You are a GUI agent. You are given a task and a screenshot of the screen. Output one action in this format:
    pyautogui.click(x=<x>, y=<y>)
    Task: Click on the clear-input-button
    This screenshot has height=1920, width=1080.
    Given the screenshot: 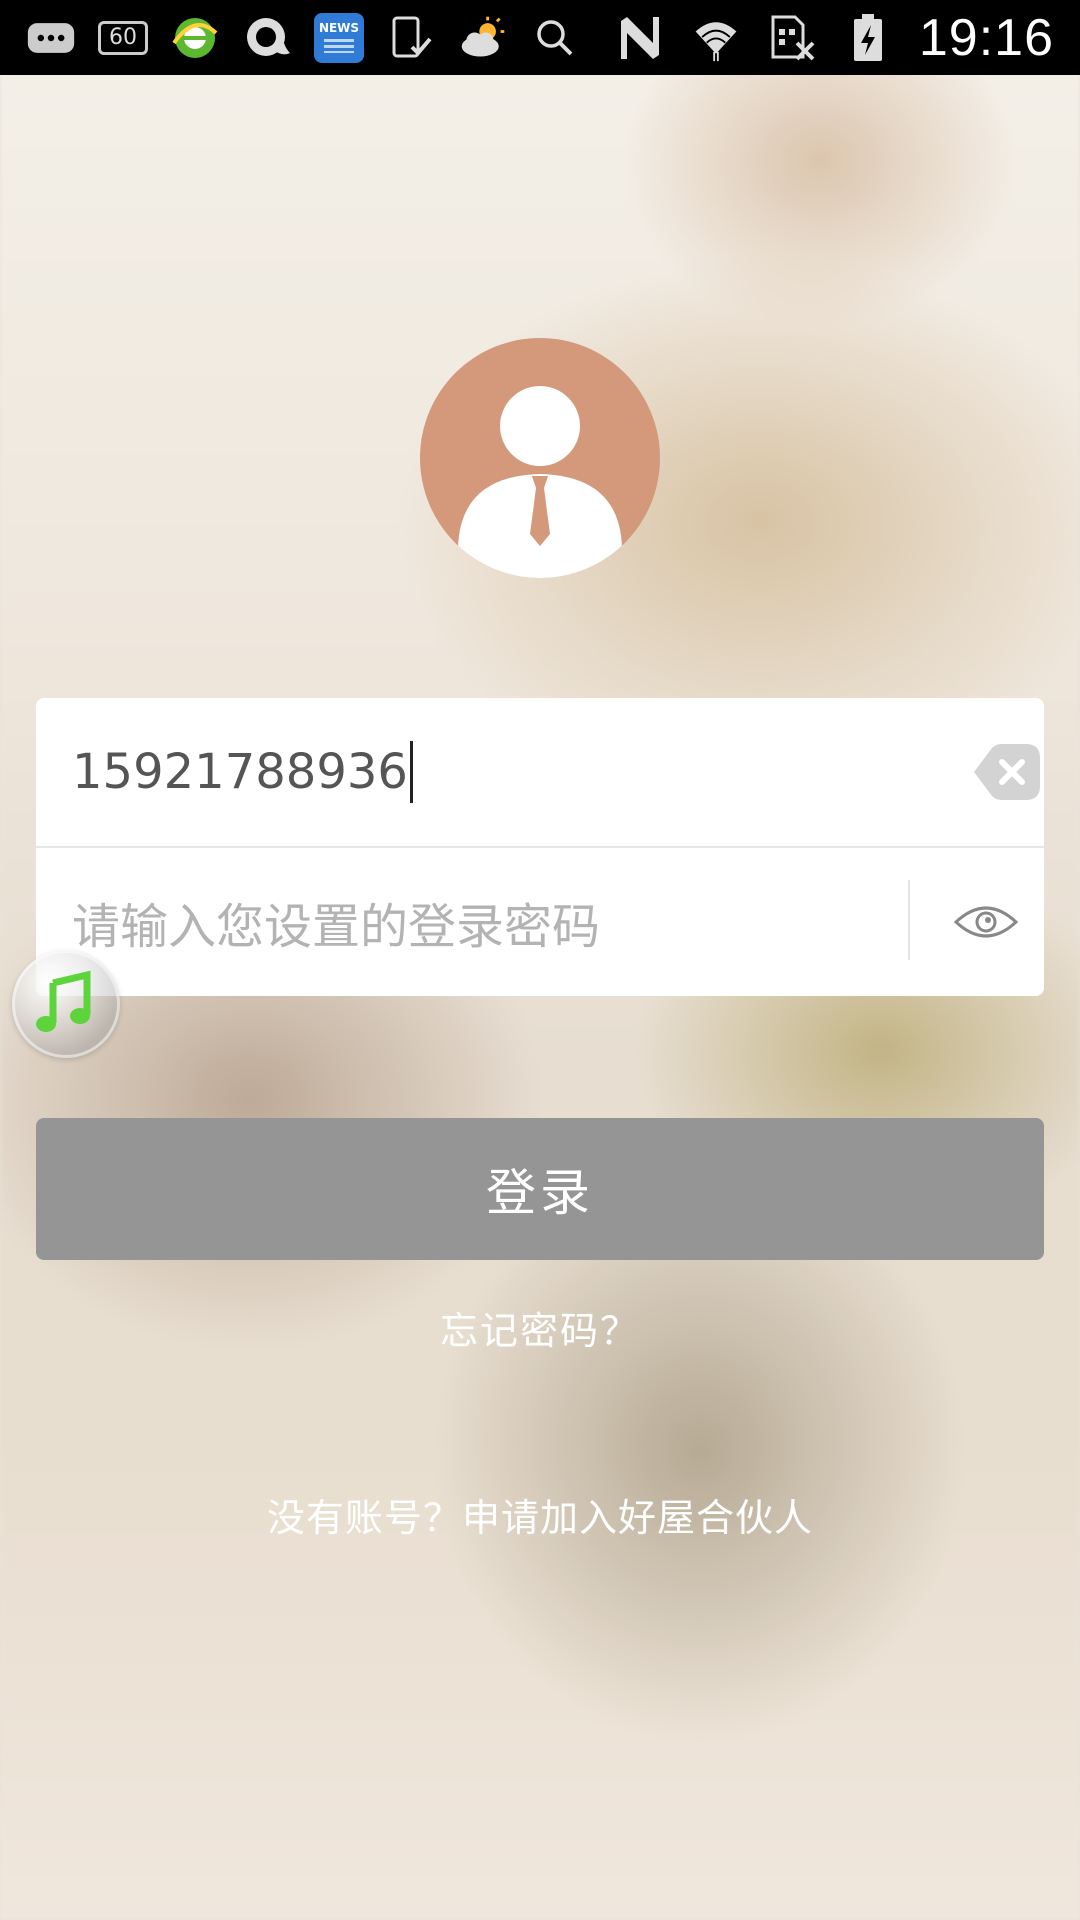 What is the action you would take?
    pyautogui.click(x=1007, y=772)
    